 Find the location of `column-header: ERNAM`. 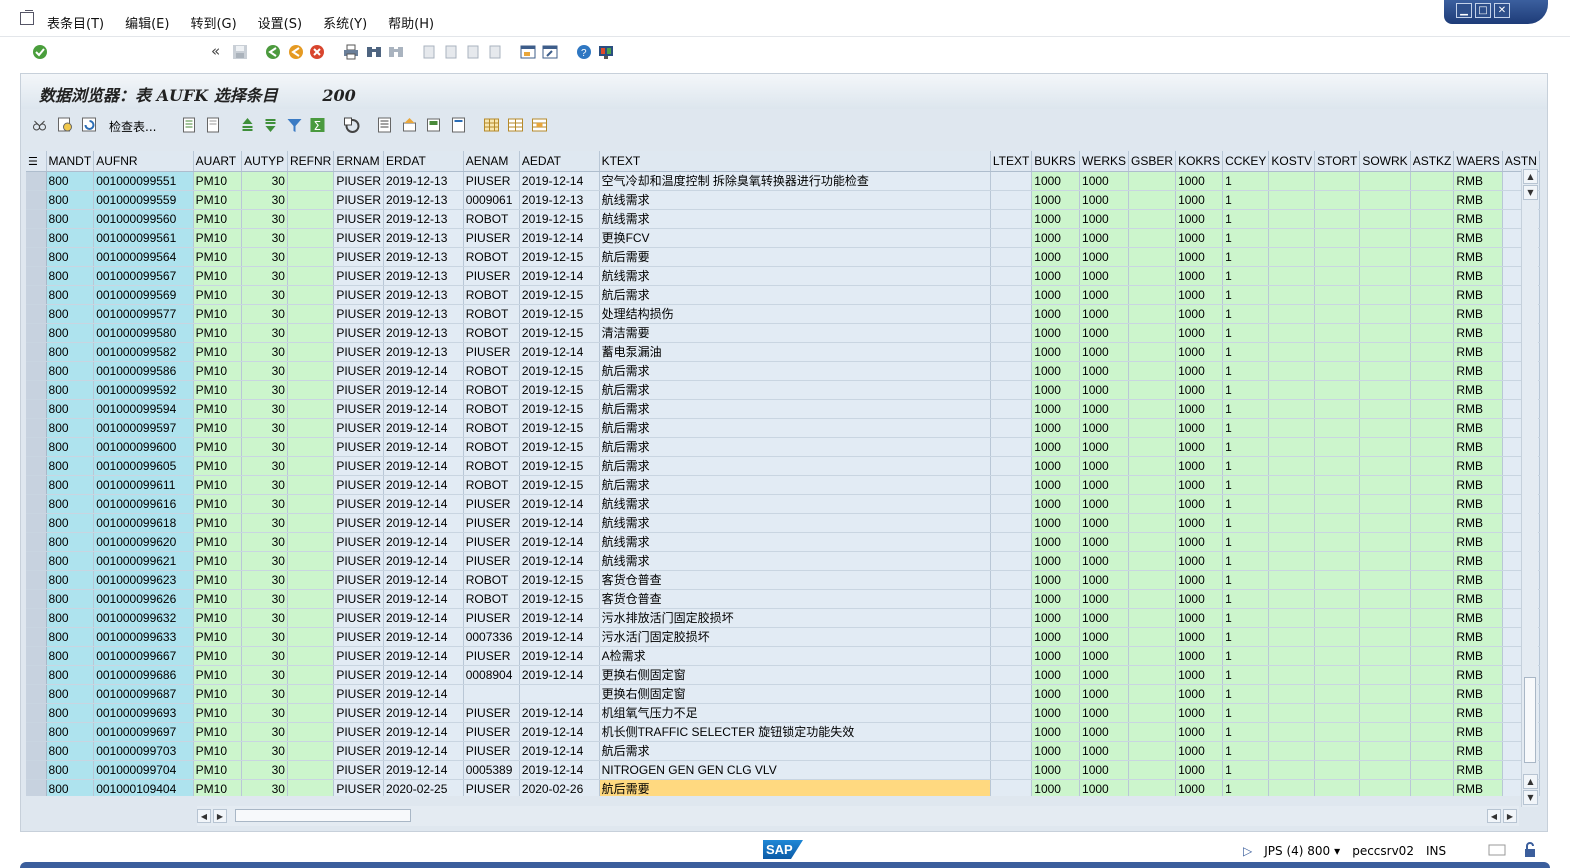

column-header: ERNAM is located at coordinates (359, 161).